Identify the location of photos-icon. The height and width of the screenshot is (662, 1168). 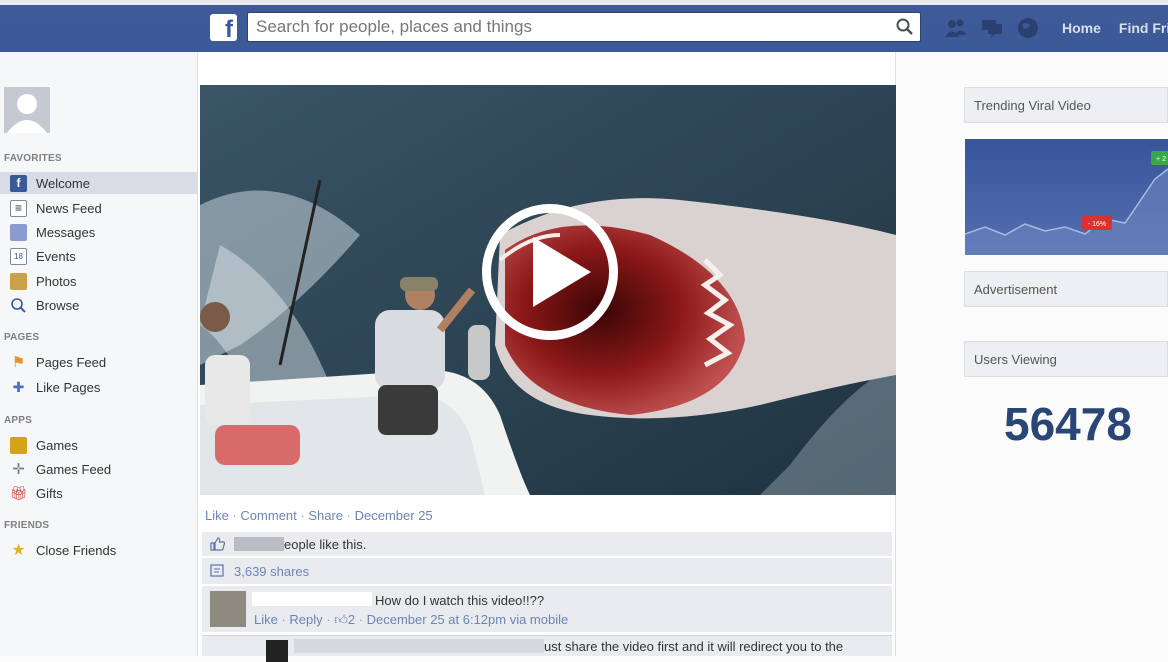
(18, 281).